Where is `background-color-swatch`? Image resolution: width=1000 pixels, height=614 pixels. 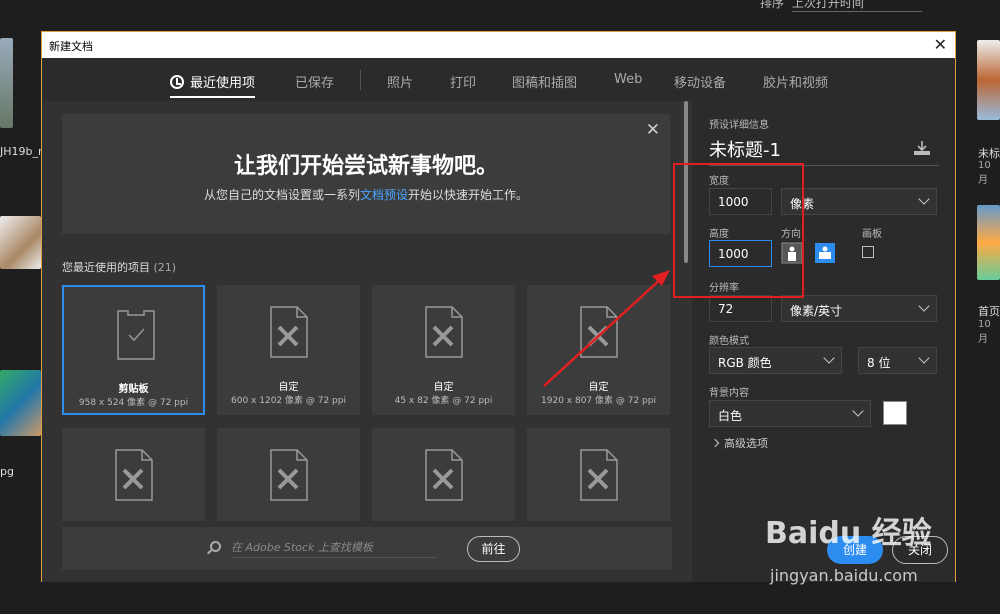
background-color-swatch is located at coordinates (895, 413).